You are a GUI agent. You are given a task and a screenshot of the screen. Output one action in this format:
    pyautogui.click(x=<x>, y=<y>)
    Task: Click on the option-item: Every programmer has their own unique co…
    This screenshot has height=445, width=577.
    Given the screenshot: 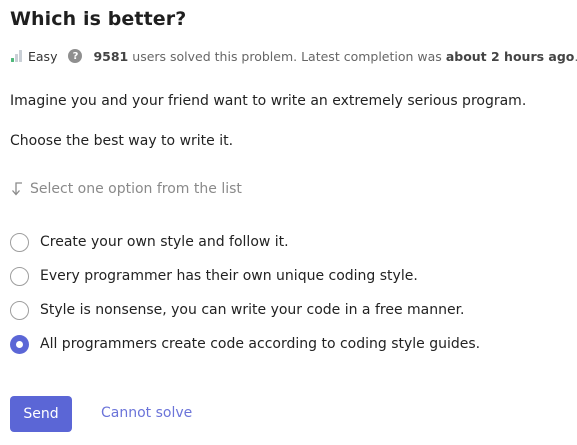 What is the action you would take?
    pyautogui.click(x=245, y=276)
    